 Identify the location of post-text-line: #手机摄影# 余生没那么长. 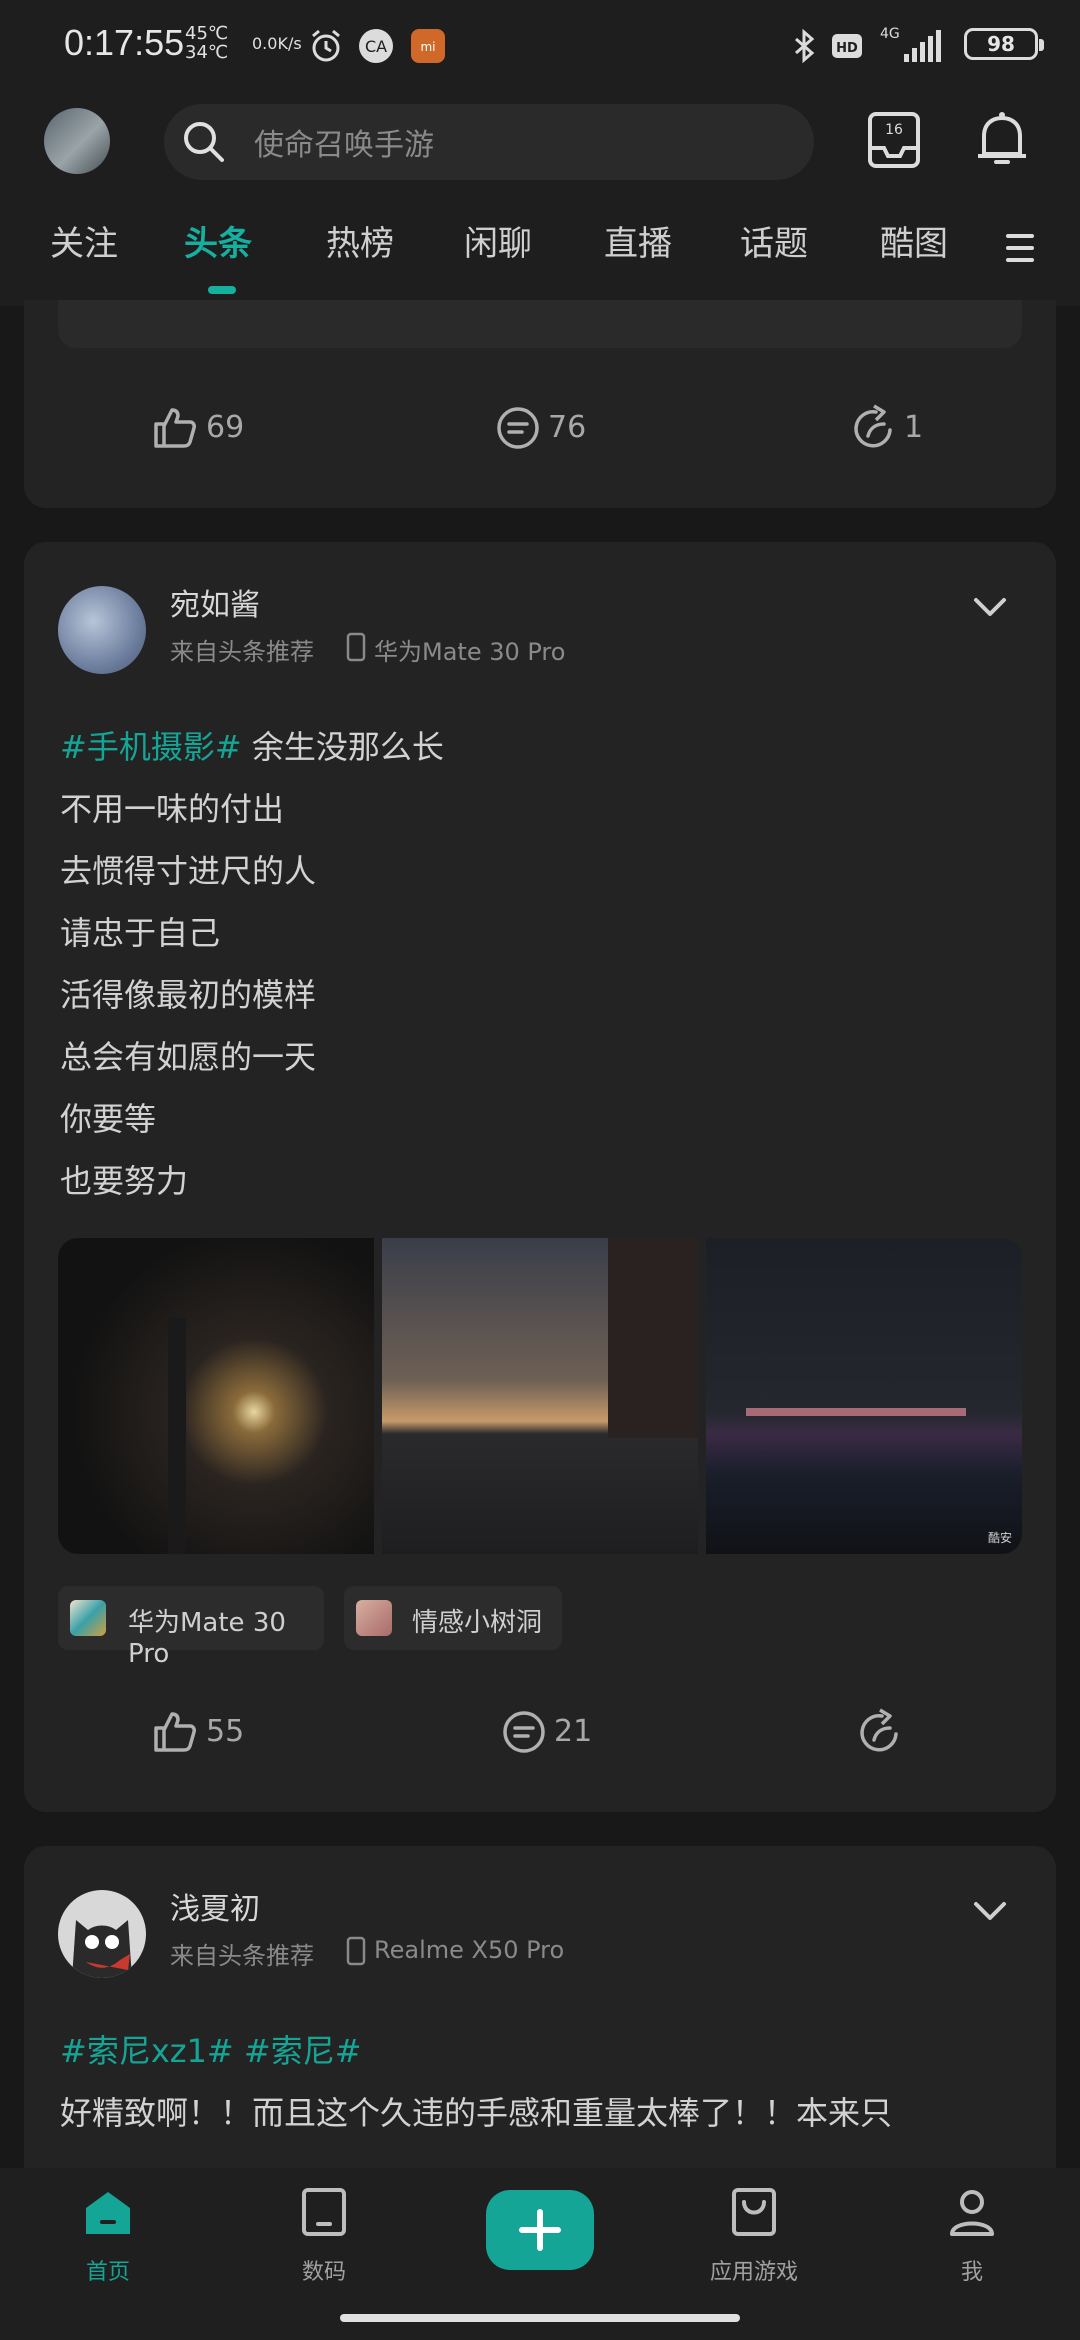
(252, 747).